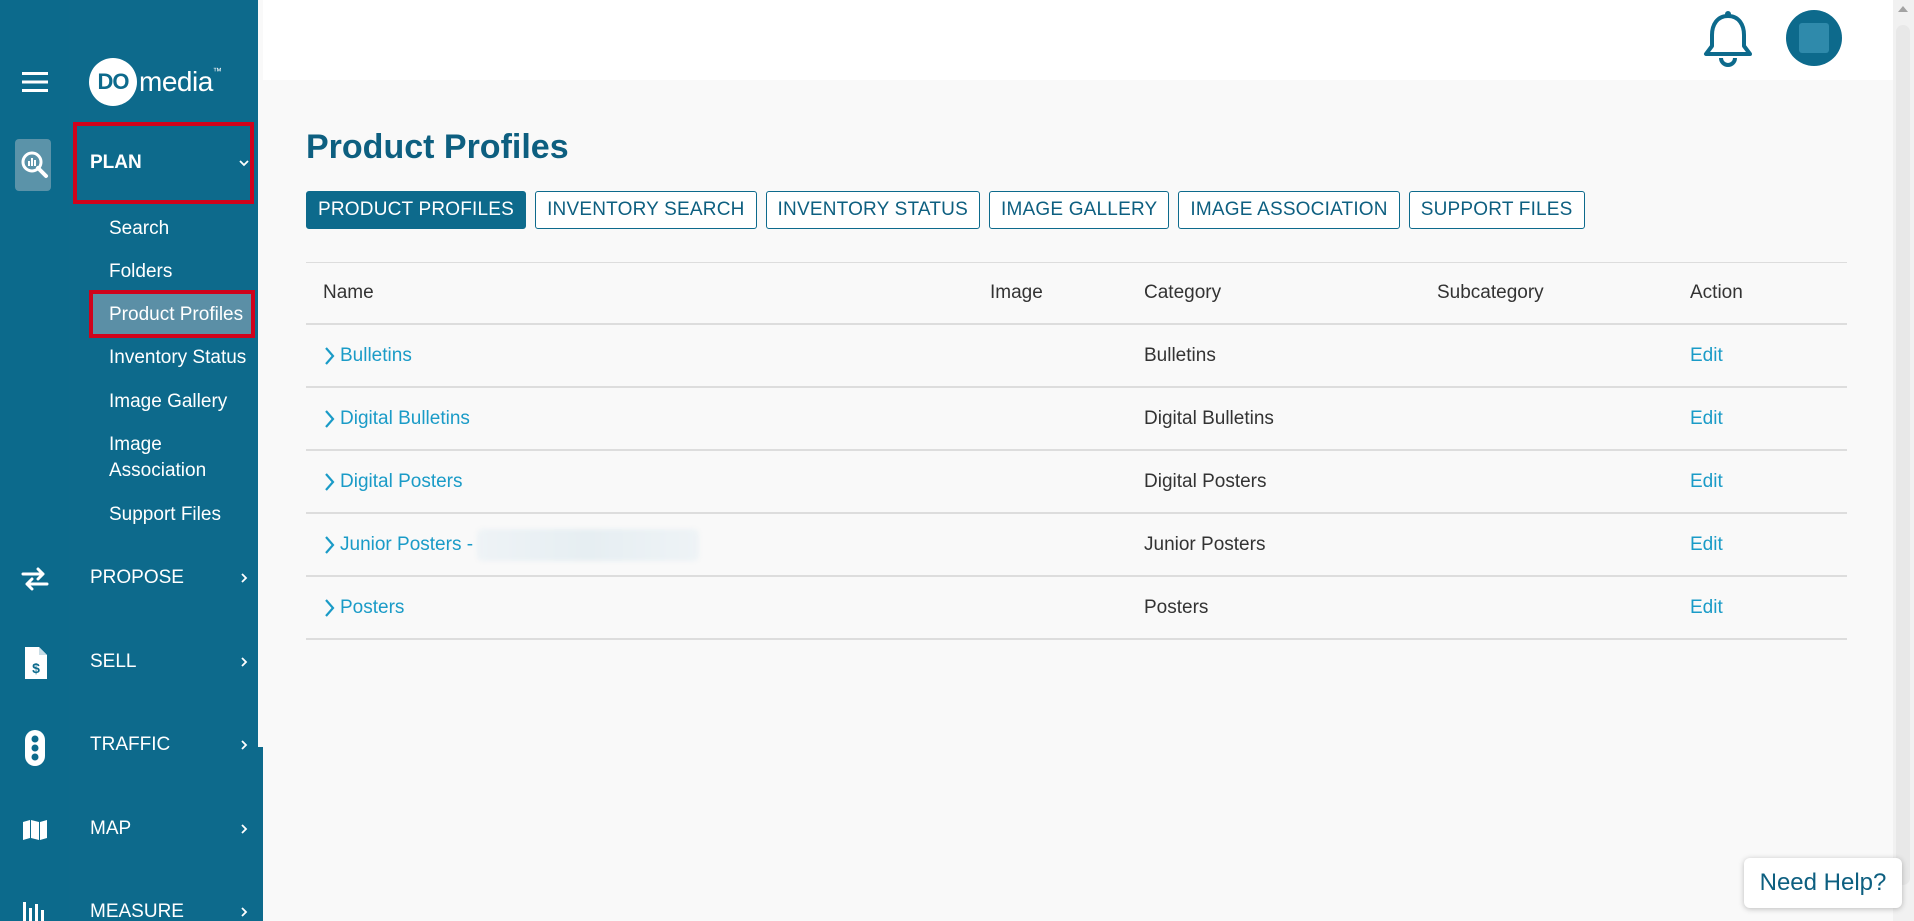  I want to click on swap-arrows-icon, so click(34, 579).